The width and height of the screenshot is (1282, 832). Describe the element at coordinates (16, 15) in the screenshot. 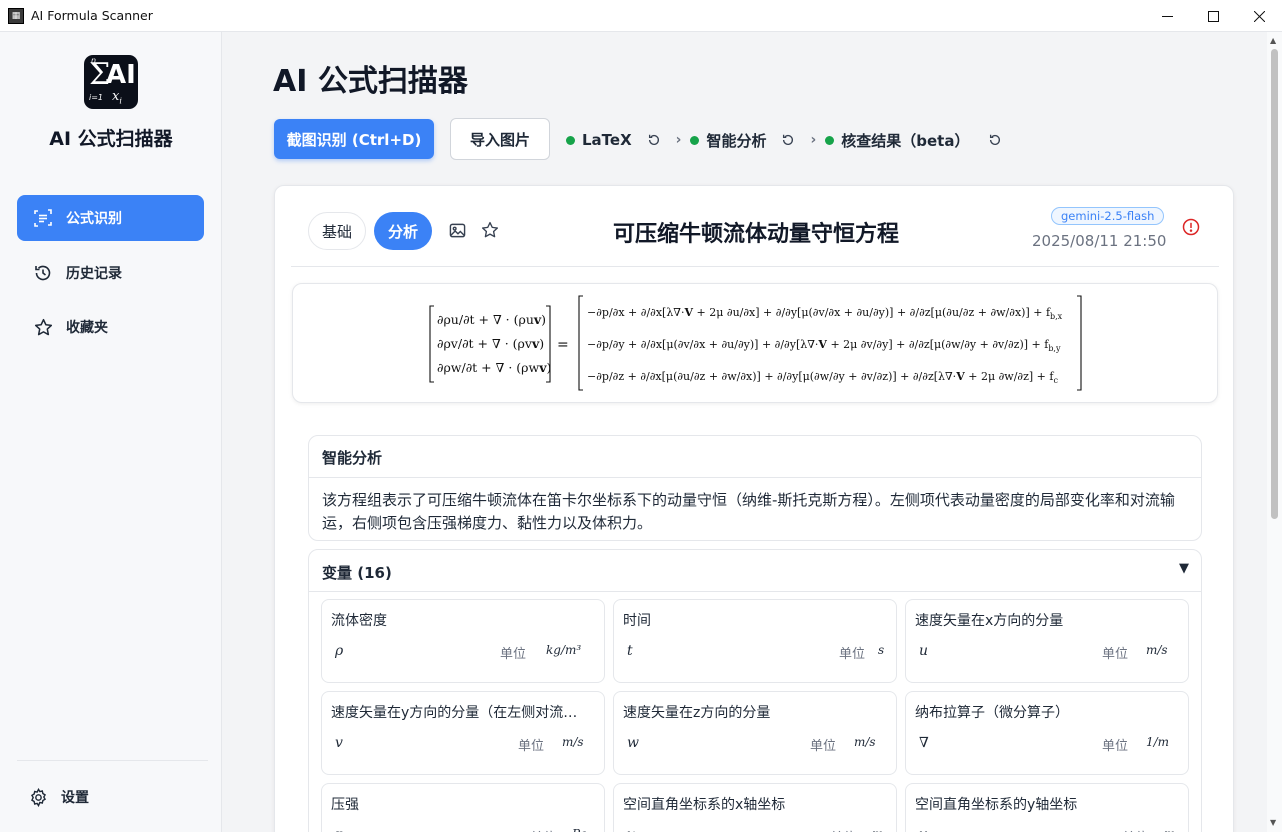

I see `app-icon: ▦` at that location.